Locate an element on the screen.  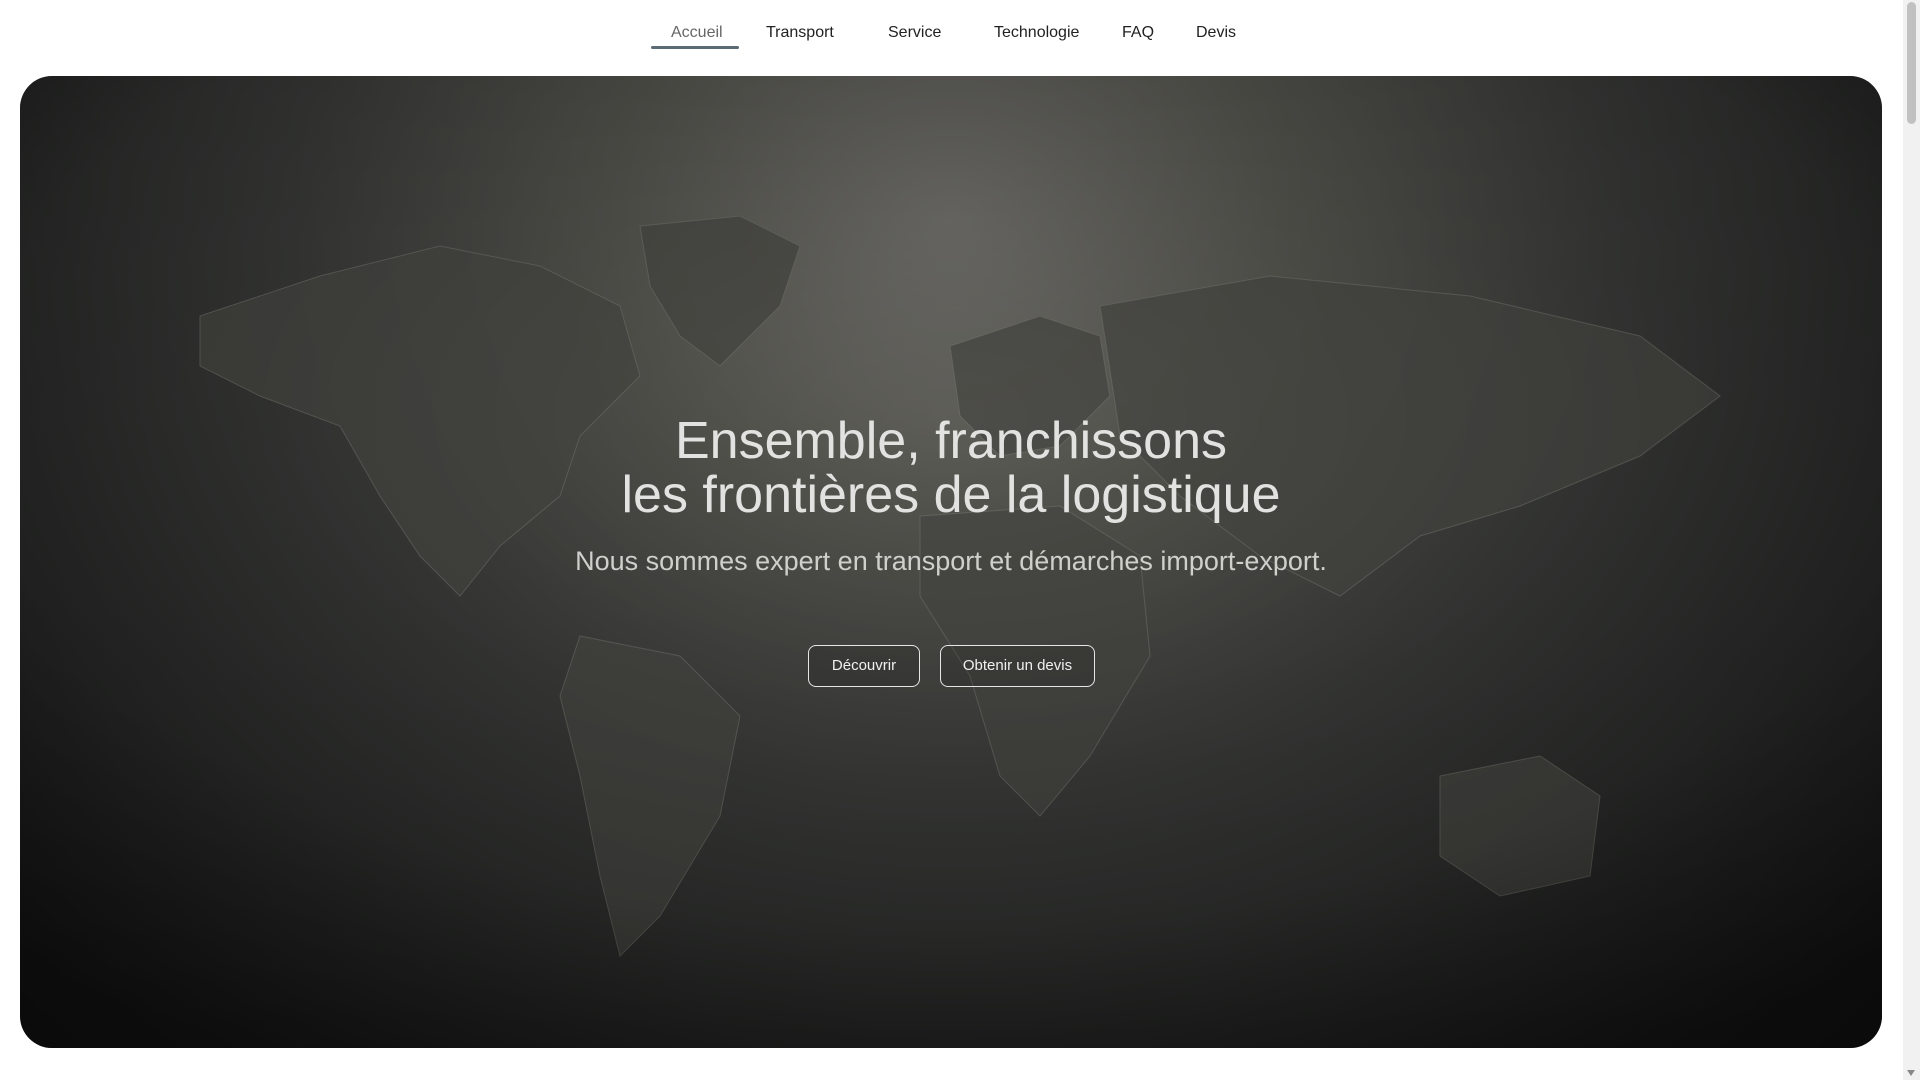
hero-title-line2: les frontières de la logistique is located at coordinates (951, 495).